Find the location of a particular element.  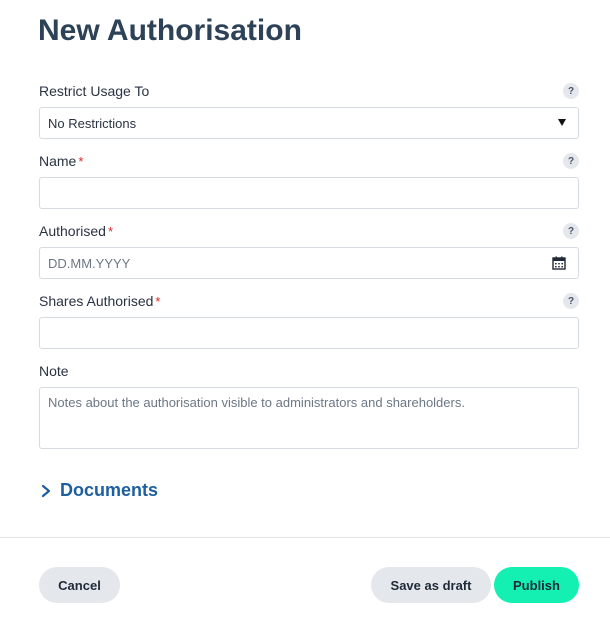

authorised-field: Authorised * ? is located at coordinates (309, 249).